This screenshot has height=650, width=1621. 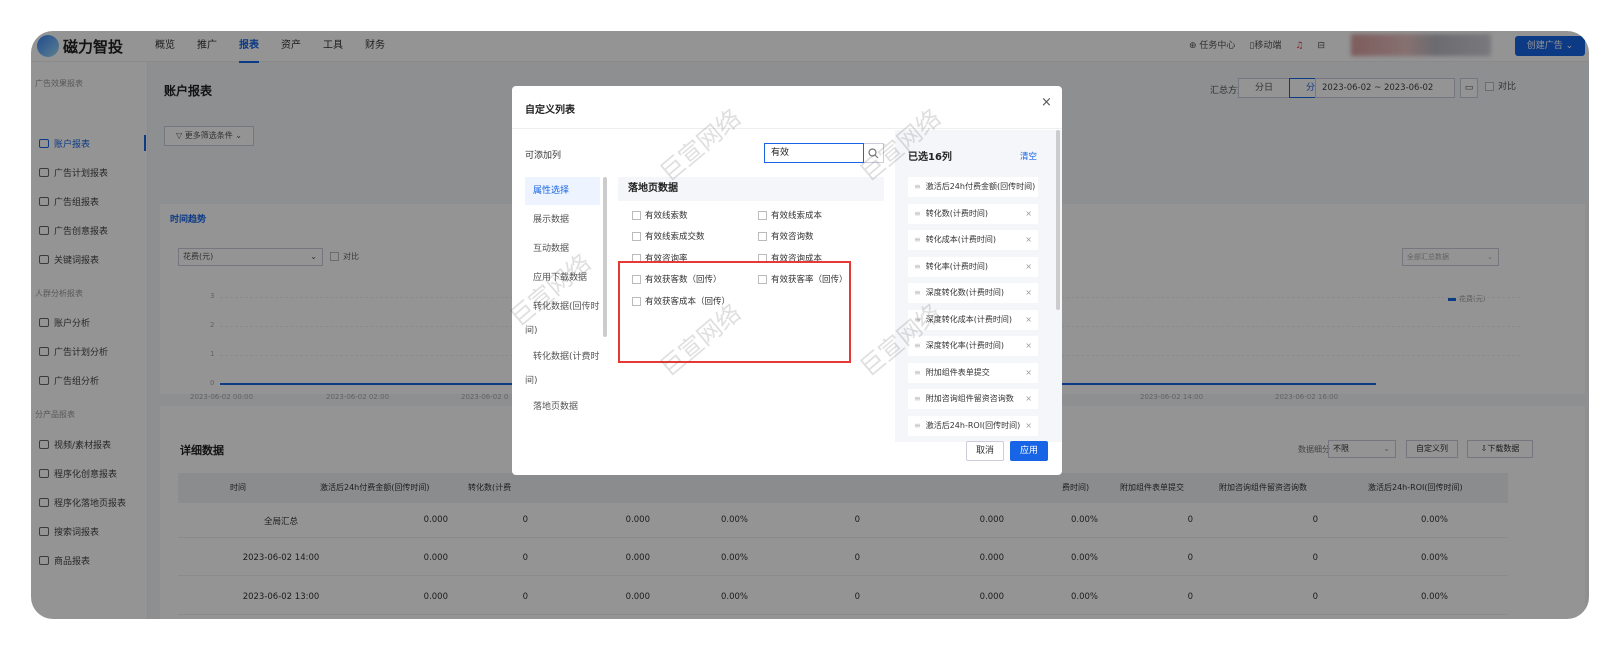 What do you see at coordinates (792, 237) in the screenshot?
I see `option-label: 有效咨询数` at bounding box center [792, 237].